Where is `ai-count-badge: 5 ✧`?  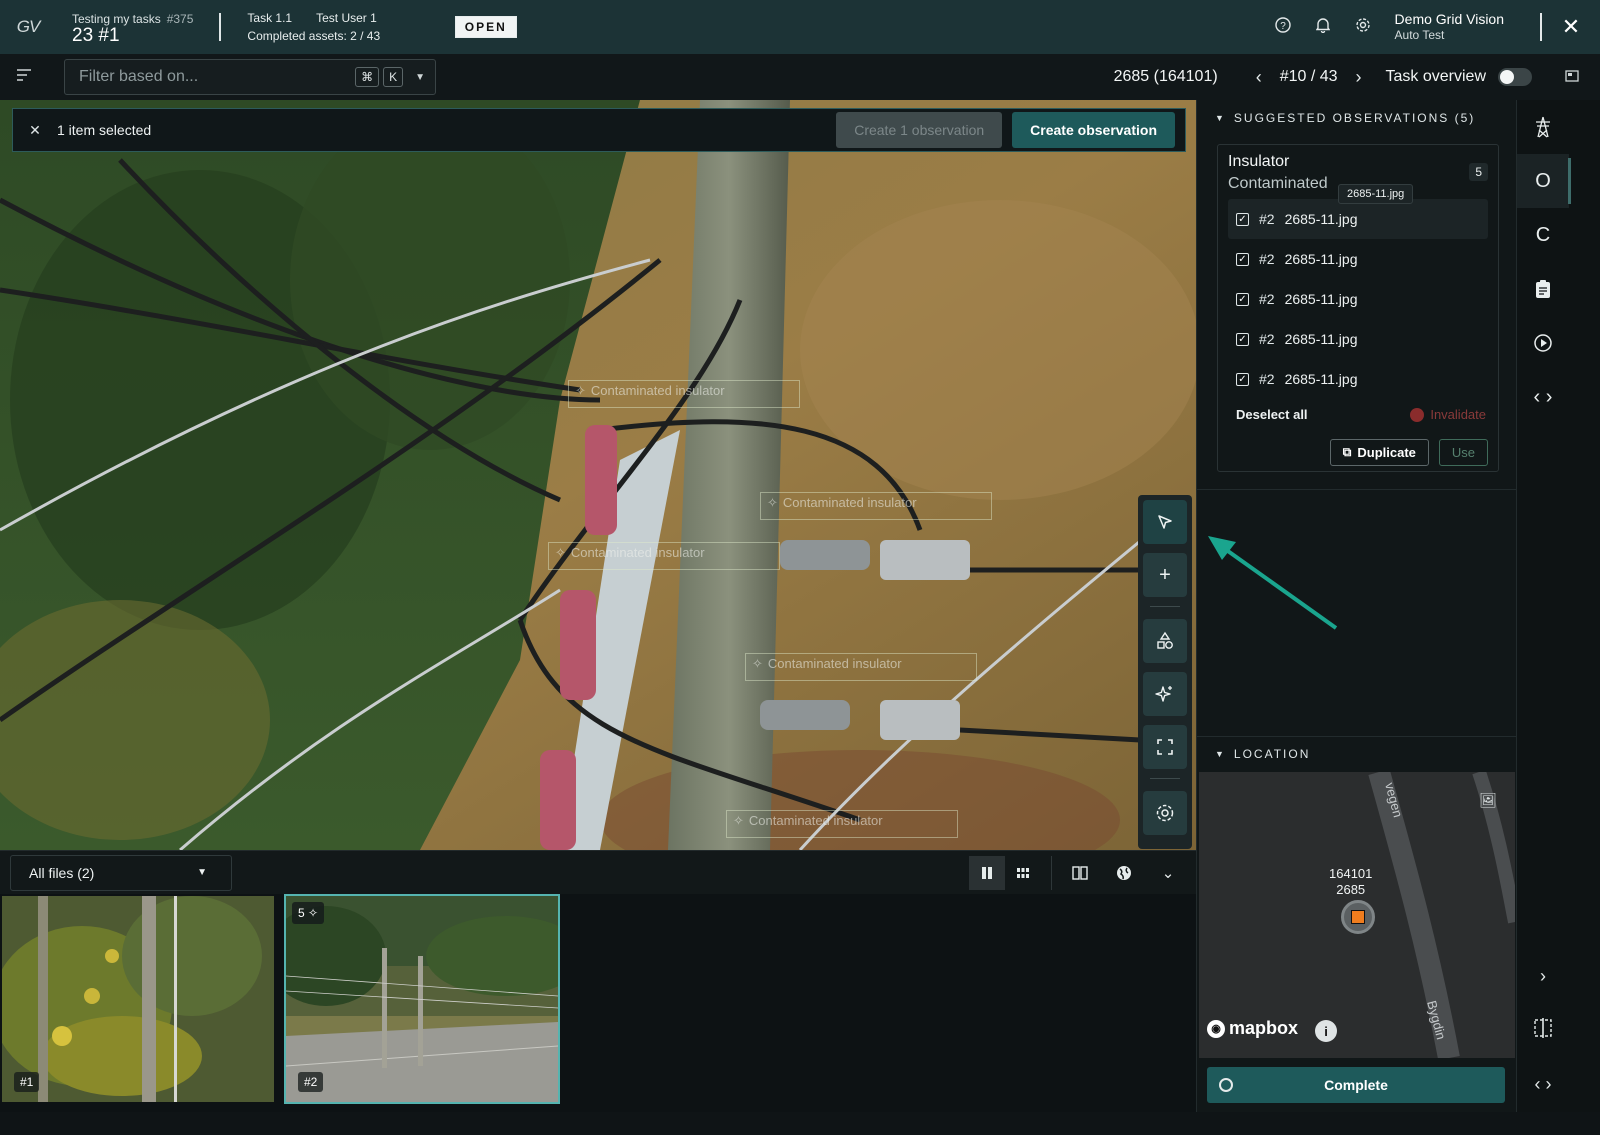
ai-count-badge: 5 ✧ is located at coordinates (308, 913).